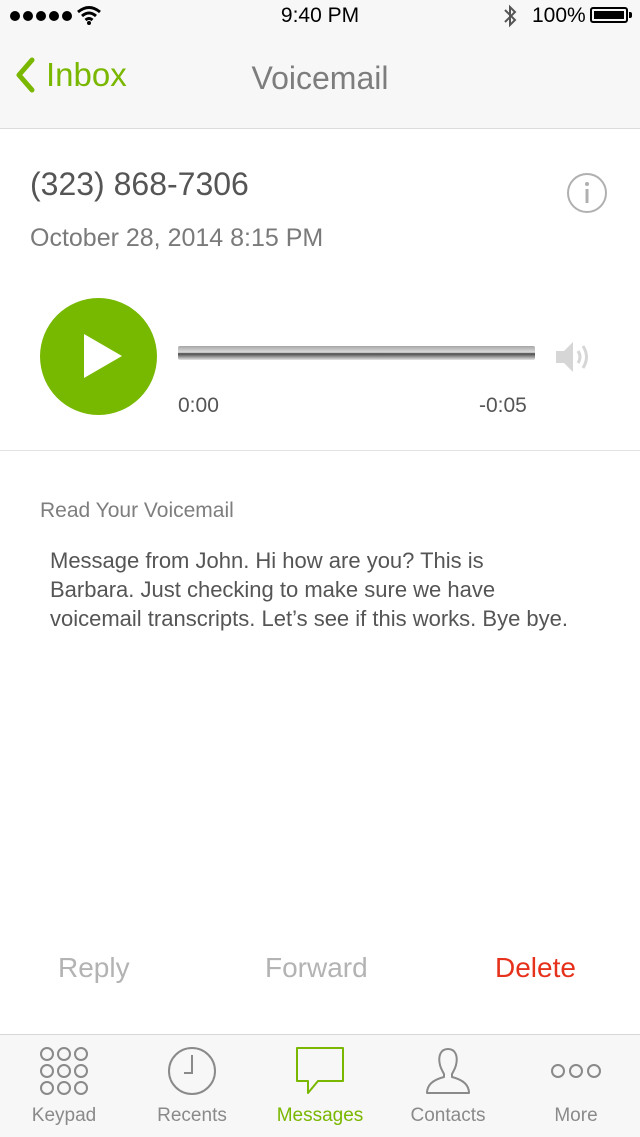 The width and height of the screenshot is (640, 1137). What do you see at coordinates (587, 193) in the screenshot?
I see `info-icon` at bounding box center [587, 193].